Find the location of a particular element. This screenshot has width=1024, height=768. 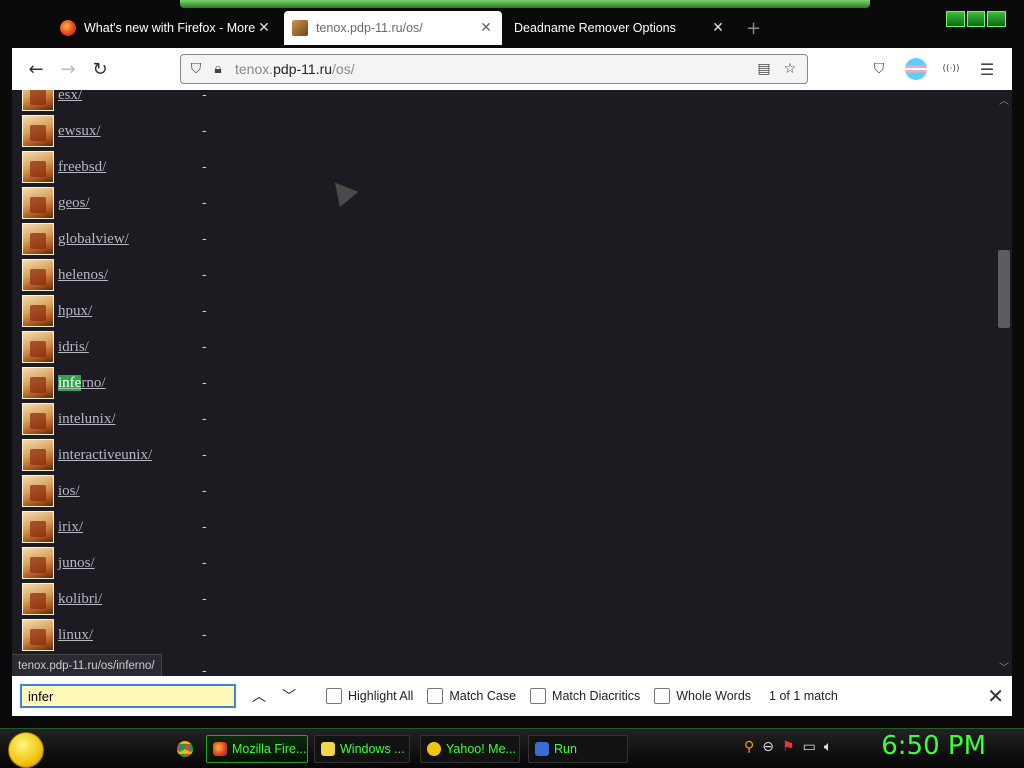

directory-link: kolibri/ is located at coordinates (80, 599).